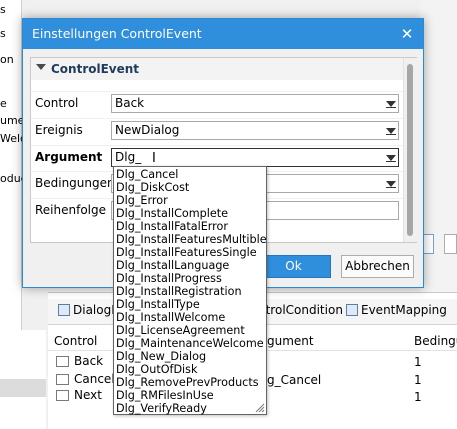 This screenshot has height=429, width=457. What do you see at coordinates (293, 266) in the screenshot?
I see `ok-button: Ok` at bounding box center [293, 266].